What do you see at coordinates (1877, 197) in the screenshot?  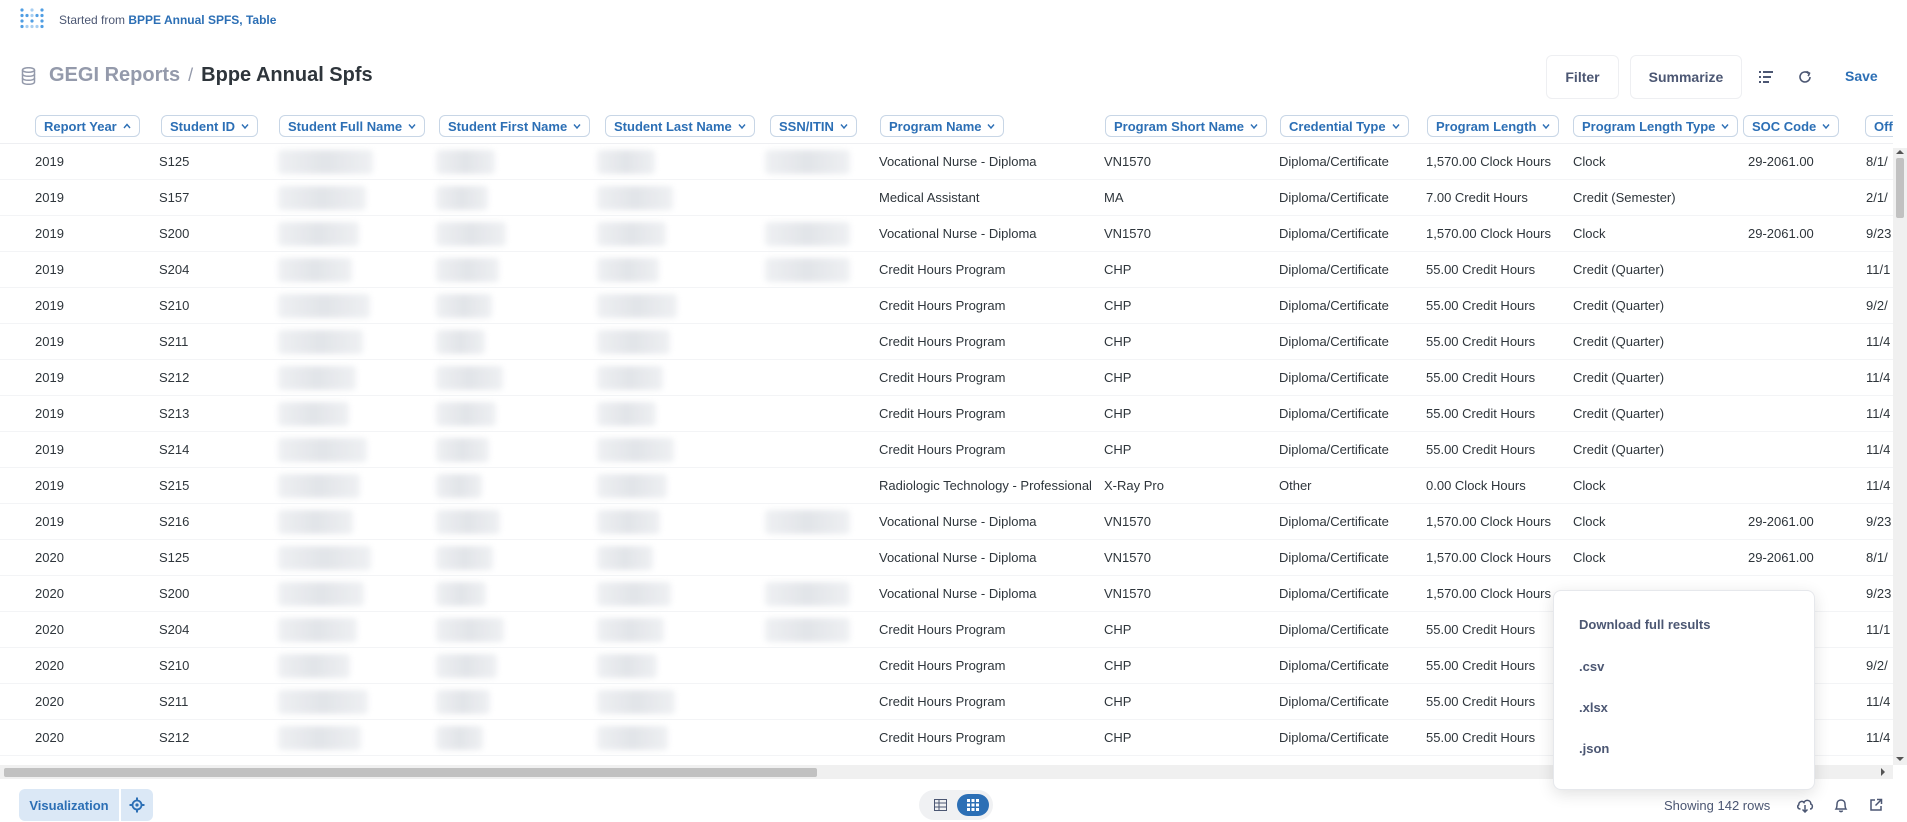 I see `official-date-cell: 2/1/` at bounding box center [1877, 197].